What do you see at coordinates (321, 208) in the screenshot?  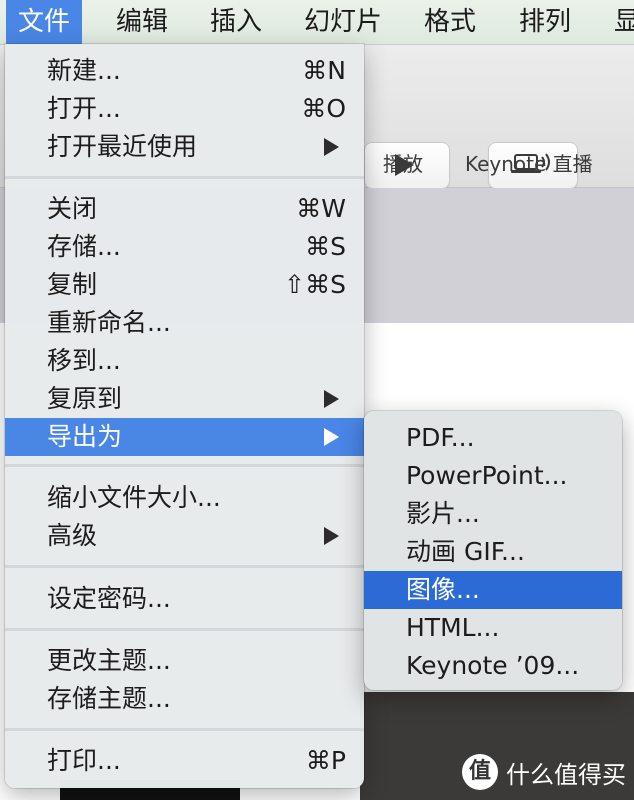 I see `menu-item-shortcut: ⌘W` at bounding box center [321, 208].